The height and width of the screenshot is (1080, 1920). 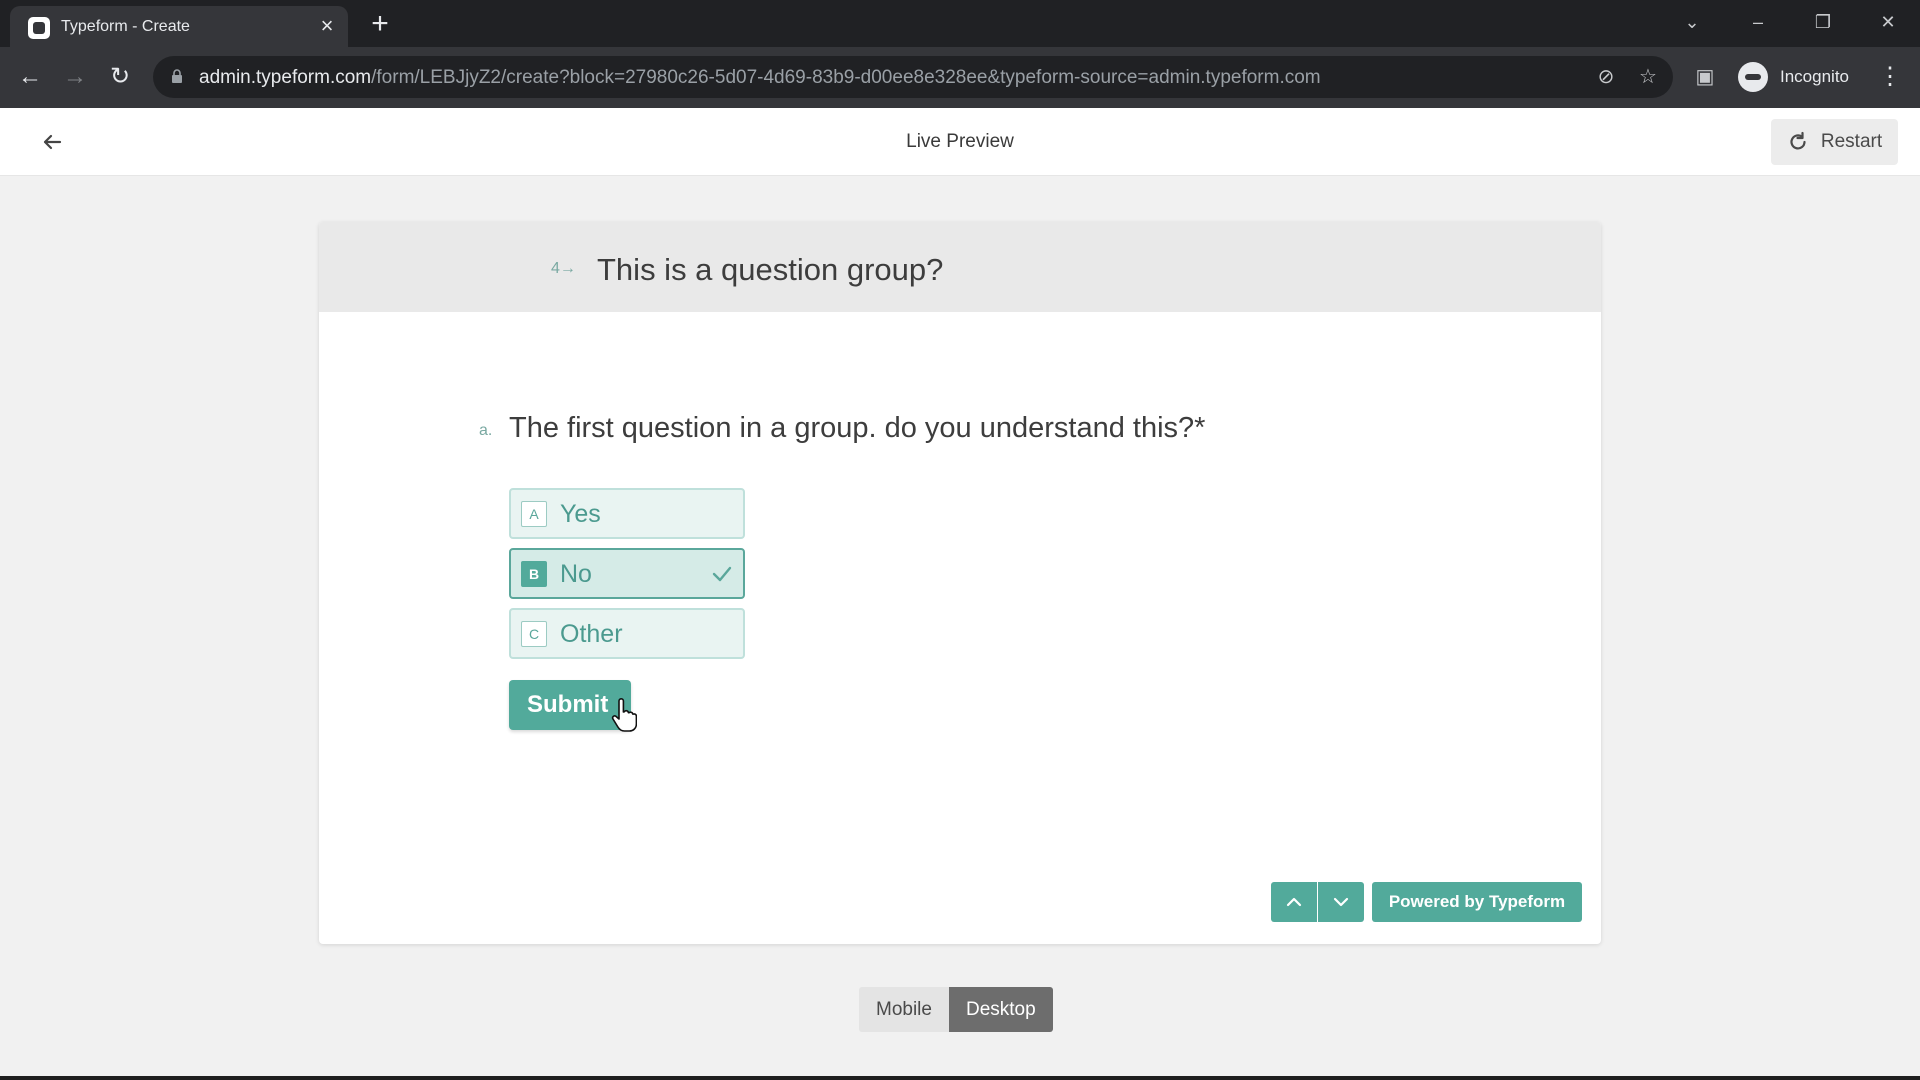 What do you see at coordinates (534, 514) in the screenshot?
I see `choice-key: A` at bounding box center [534, 514].